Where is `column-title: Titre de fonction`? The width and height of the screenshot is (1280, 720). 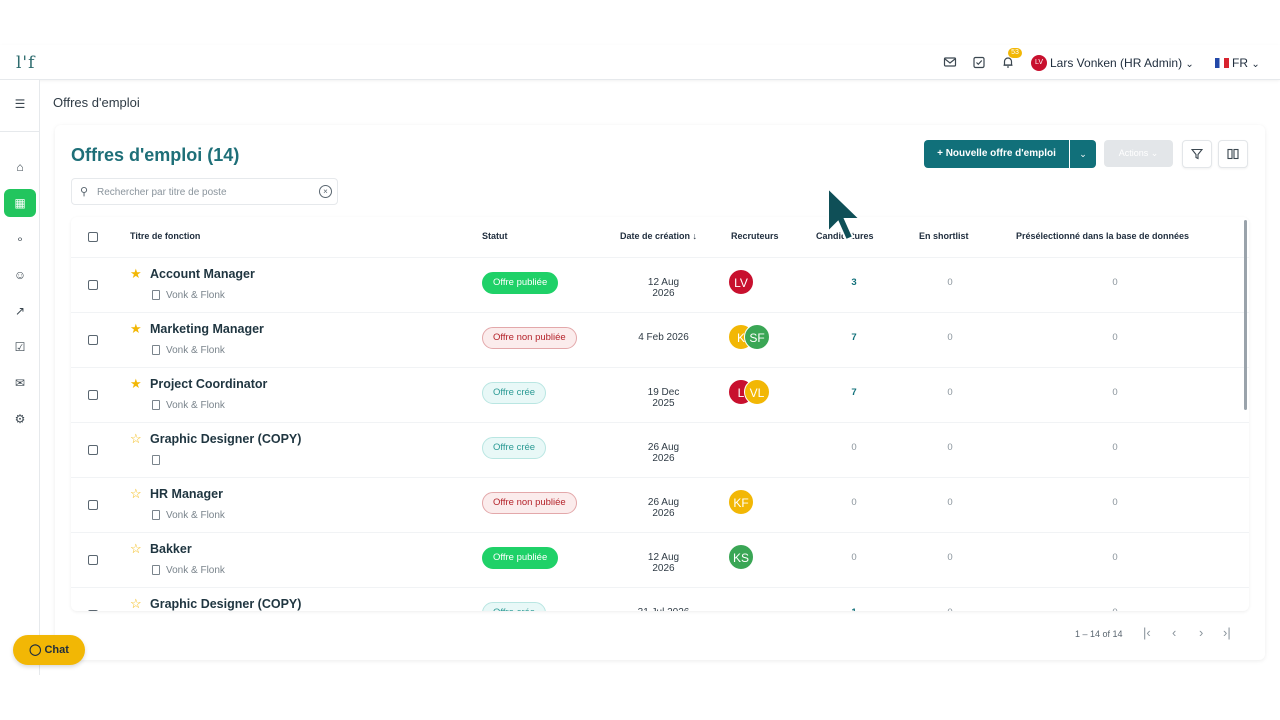 column-title: Titre de fonction is located at coordinates (165, 236).